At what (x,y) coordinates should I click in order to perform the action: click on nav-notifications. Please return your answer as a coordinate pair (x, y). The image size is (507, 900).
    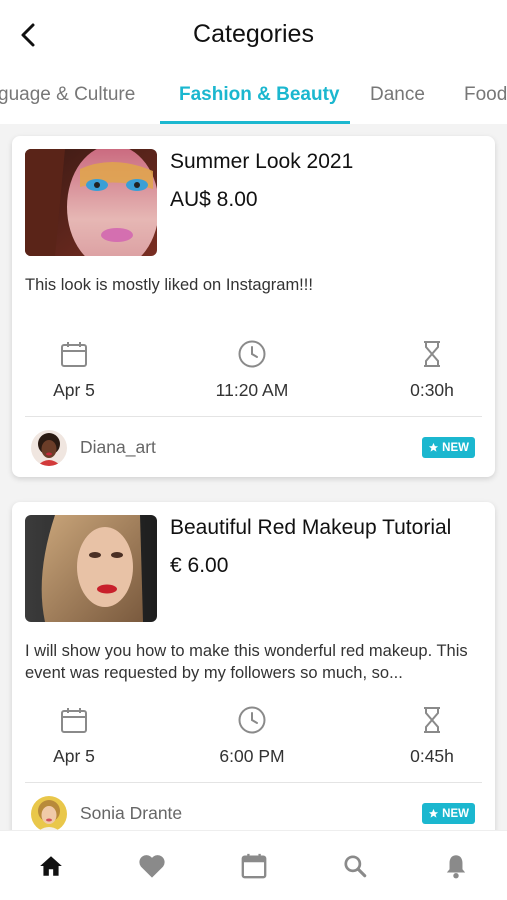
    Looking at the image, I should click on (456, 866).